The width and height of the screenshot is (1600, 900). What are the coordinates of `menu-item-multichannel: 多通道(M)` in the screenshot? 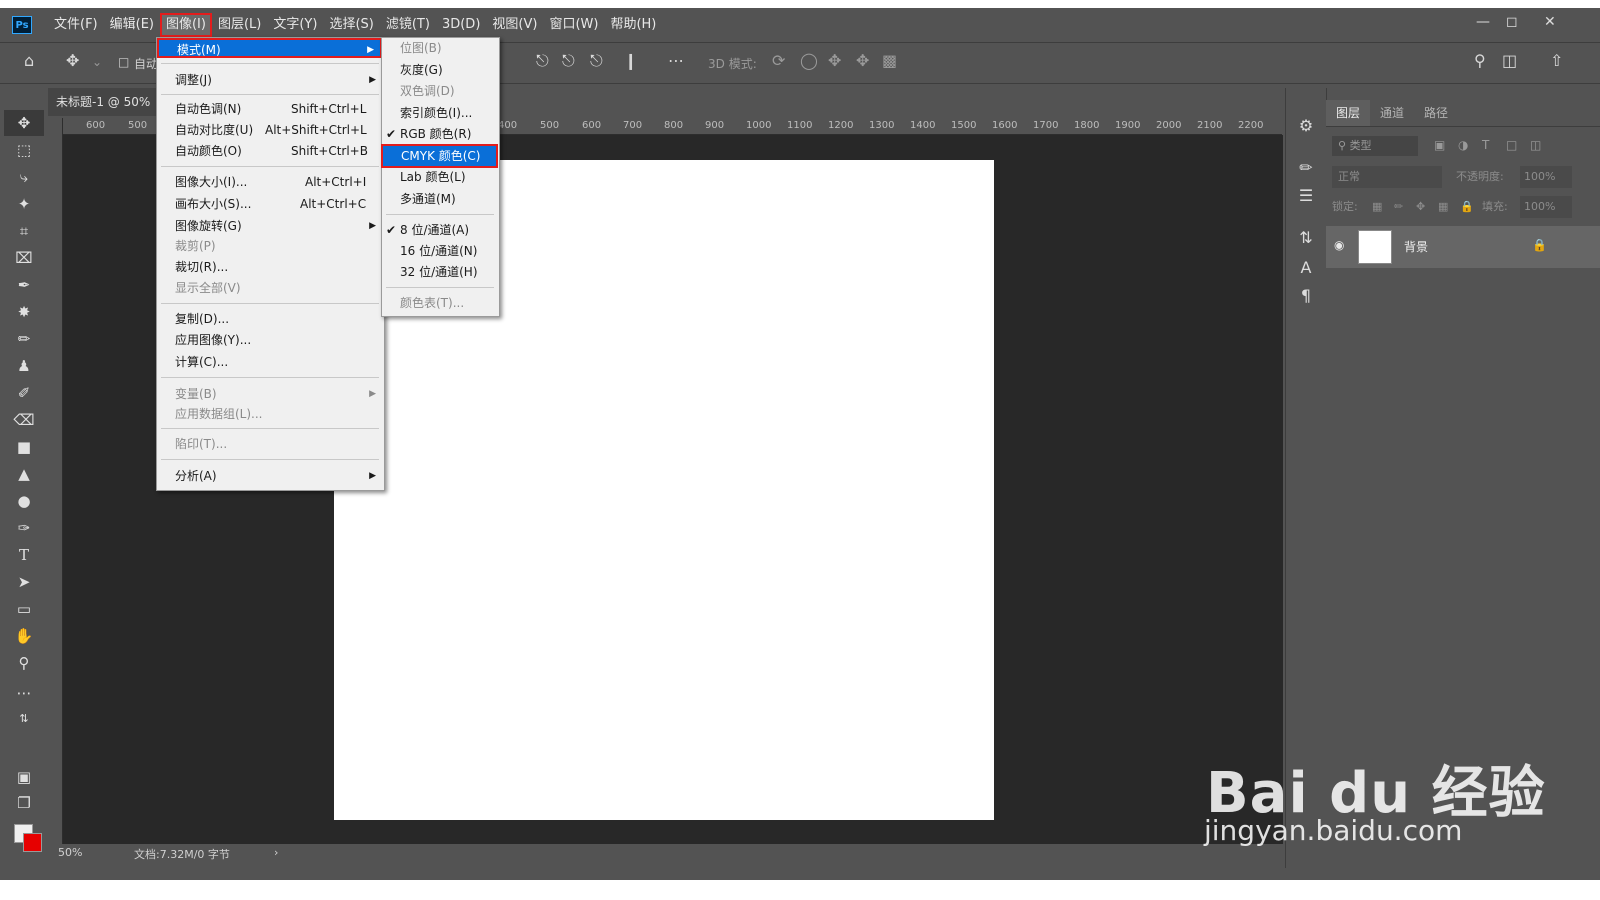 It's located at (439, 199).